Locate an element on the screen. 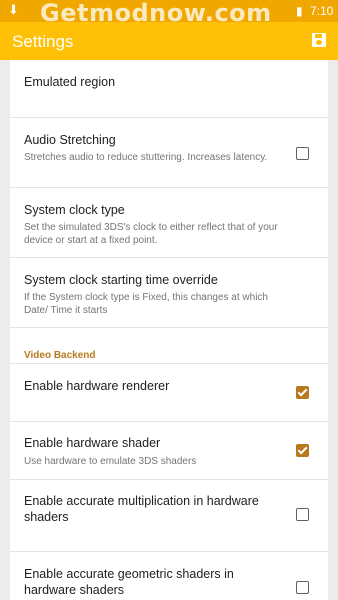 This screenshot has width=338, height=600. clock: 7:10 is located at coordinates (322, 11).